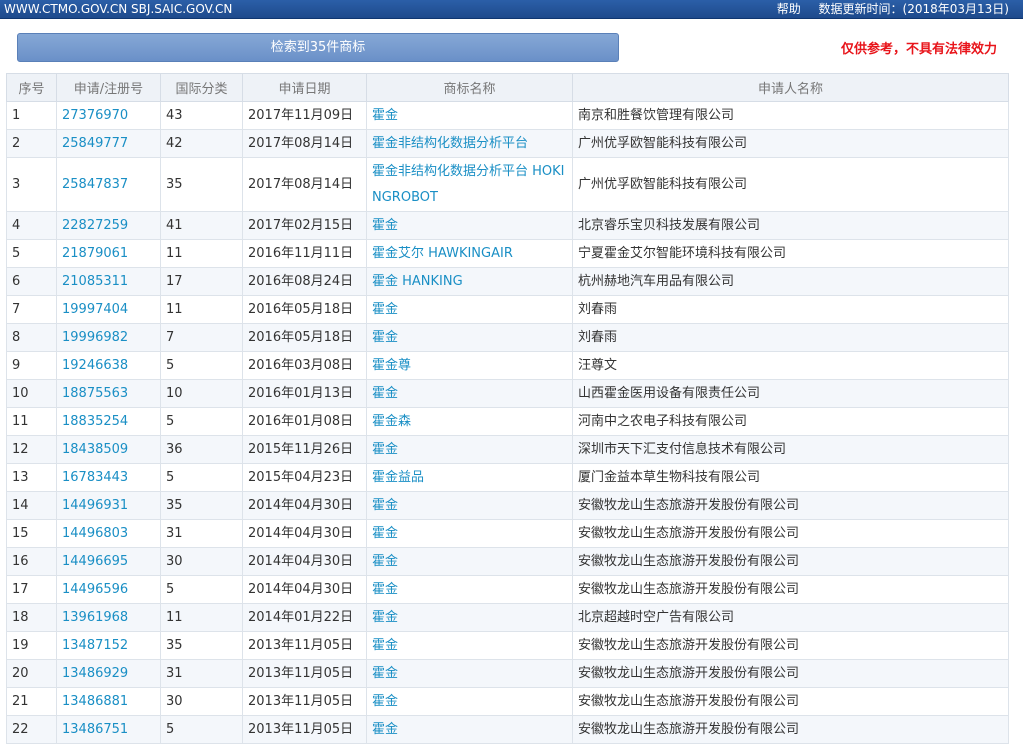  I want to click on trademark-name-link: 霍金 HANKING, so click(469, 281).